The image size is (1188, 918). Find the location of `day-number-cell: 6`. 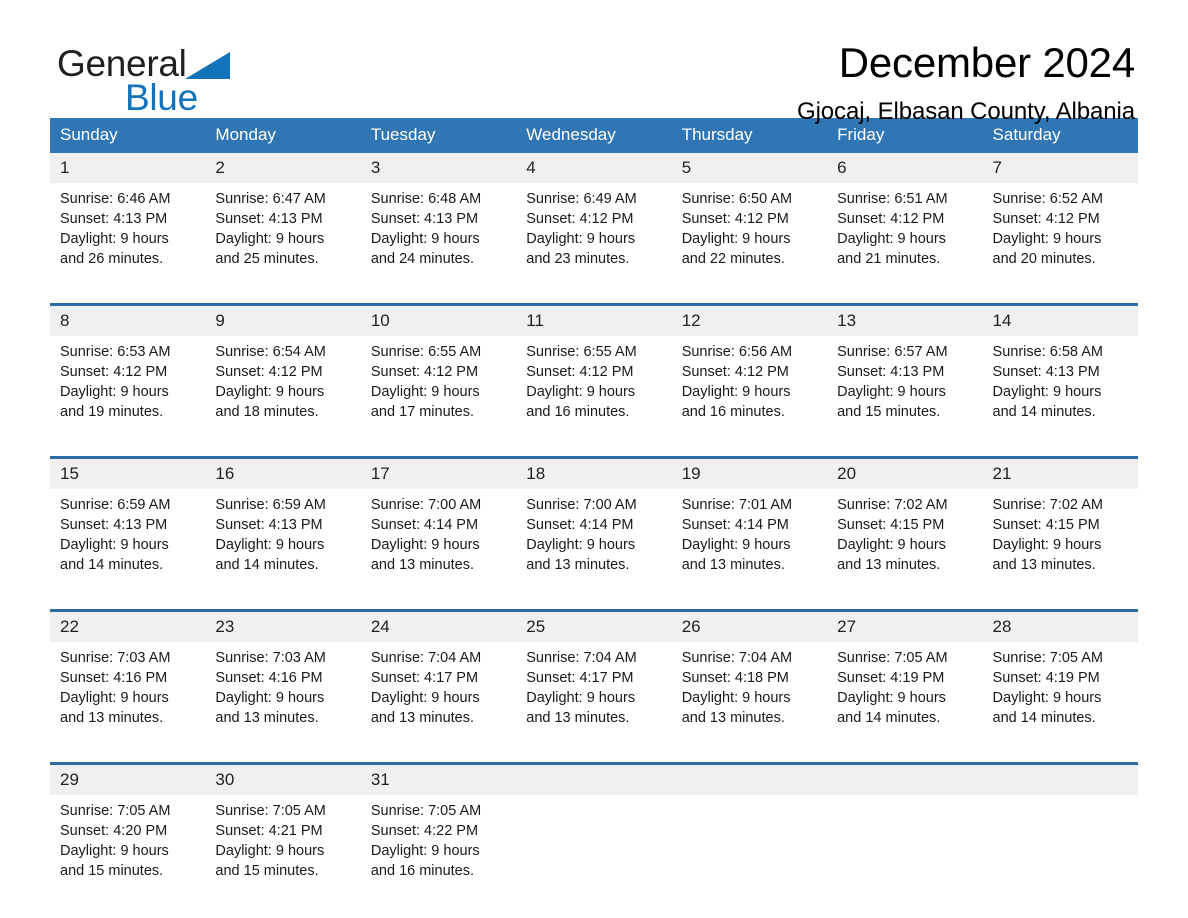

day-number-cell: 6 is located at coordinates (905, 168).